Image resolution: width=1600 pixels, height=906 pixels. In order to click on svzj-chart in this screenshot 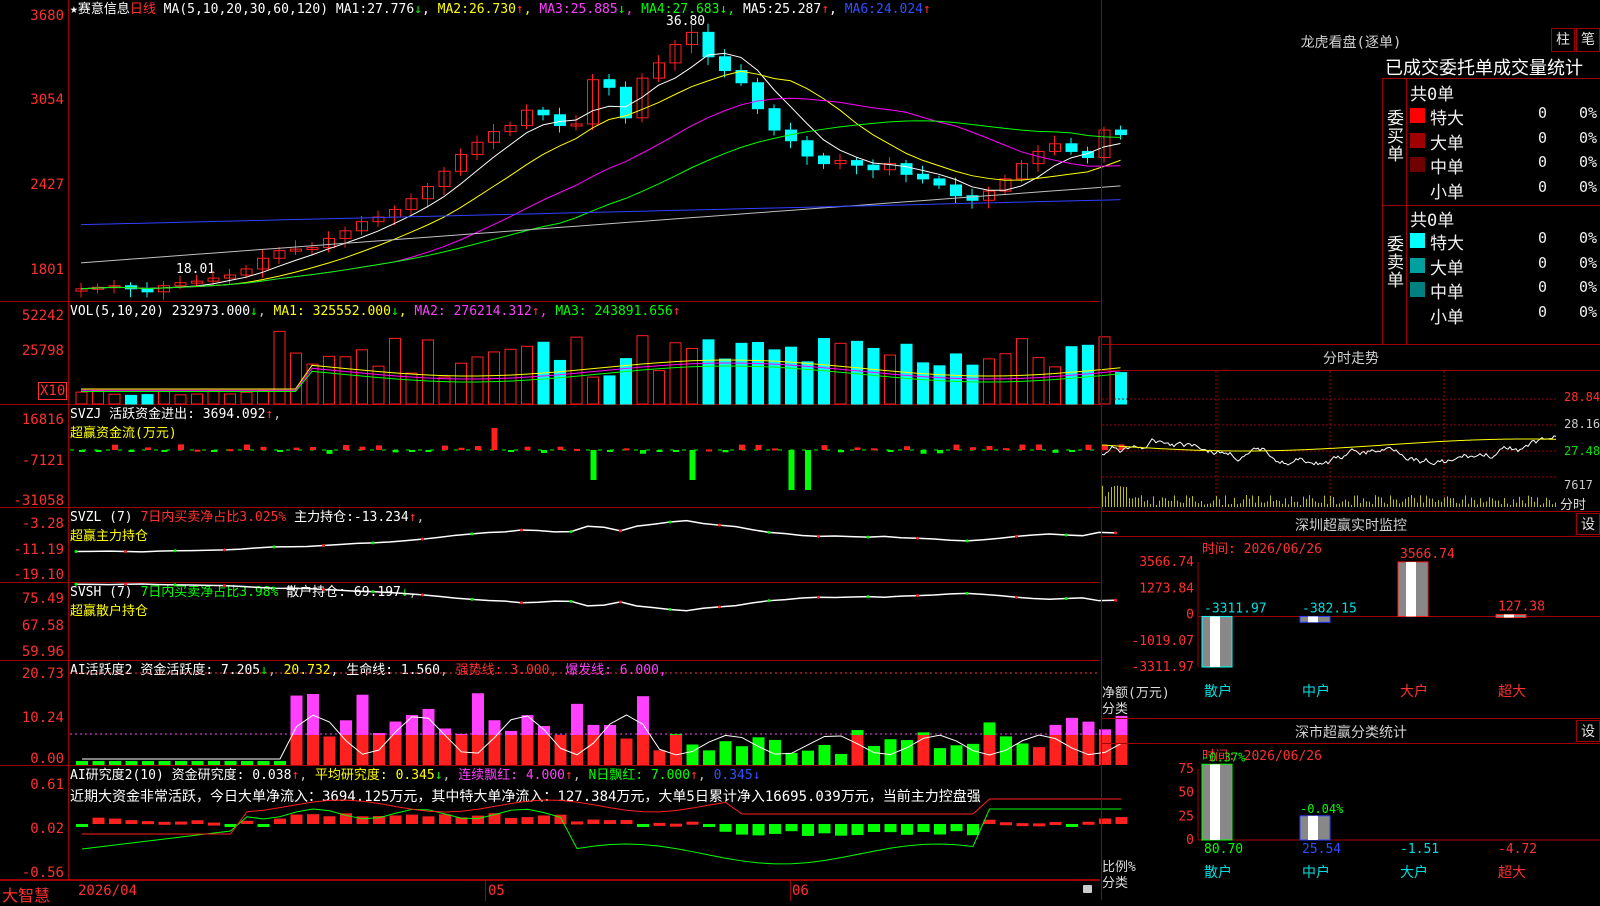, I will do `click(562, 456)`.